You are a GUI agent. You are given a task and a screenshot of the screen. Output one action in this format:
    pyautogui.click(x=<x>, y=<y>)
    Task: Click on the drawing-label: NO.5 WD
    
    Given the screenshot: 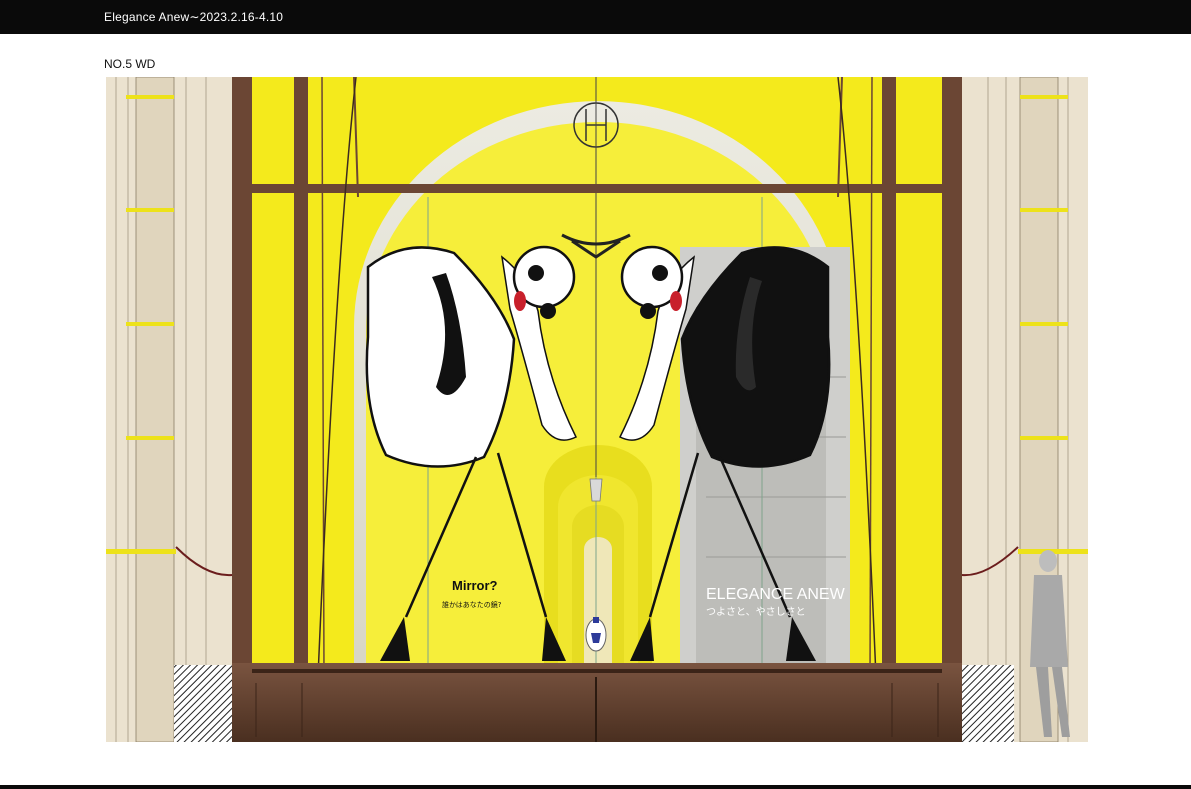 What is the action you would take?
    pyautogui.click(x=130, y=64)
    